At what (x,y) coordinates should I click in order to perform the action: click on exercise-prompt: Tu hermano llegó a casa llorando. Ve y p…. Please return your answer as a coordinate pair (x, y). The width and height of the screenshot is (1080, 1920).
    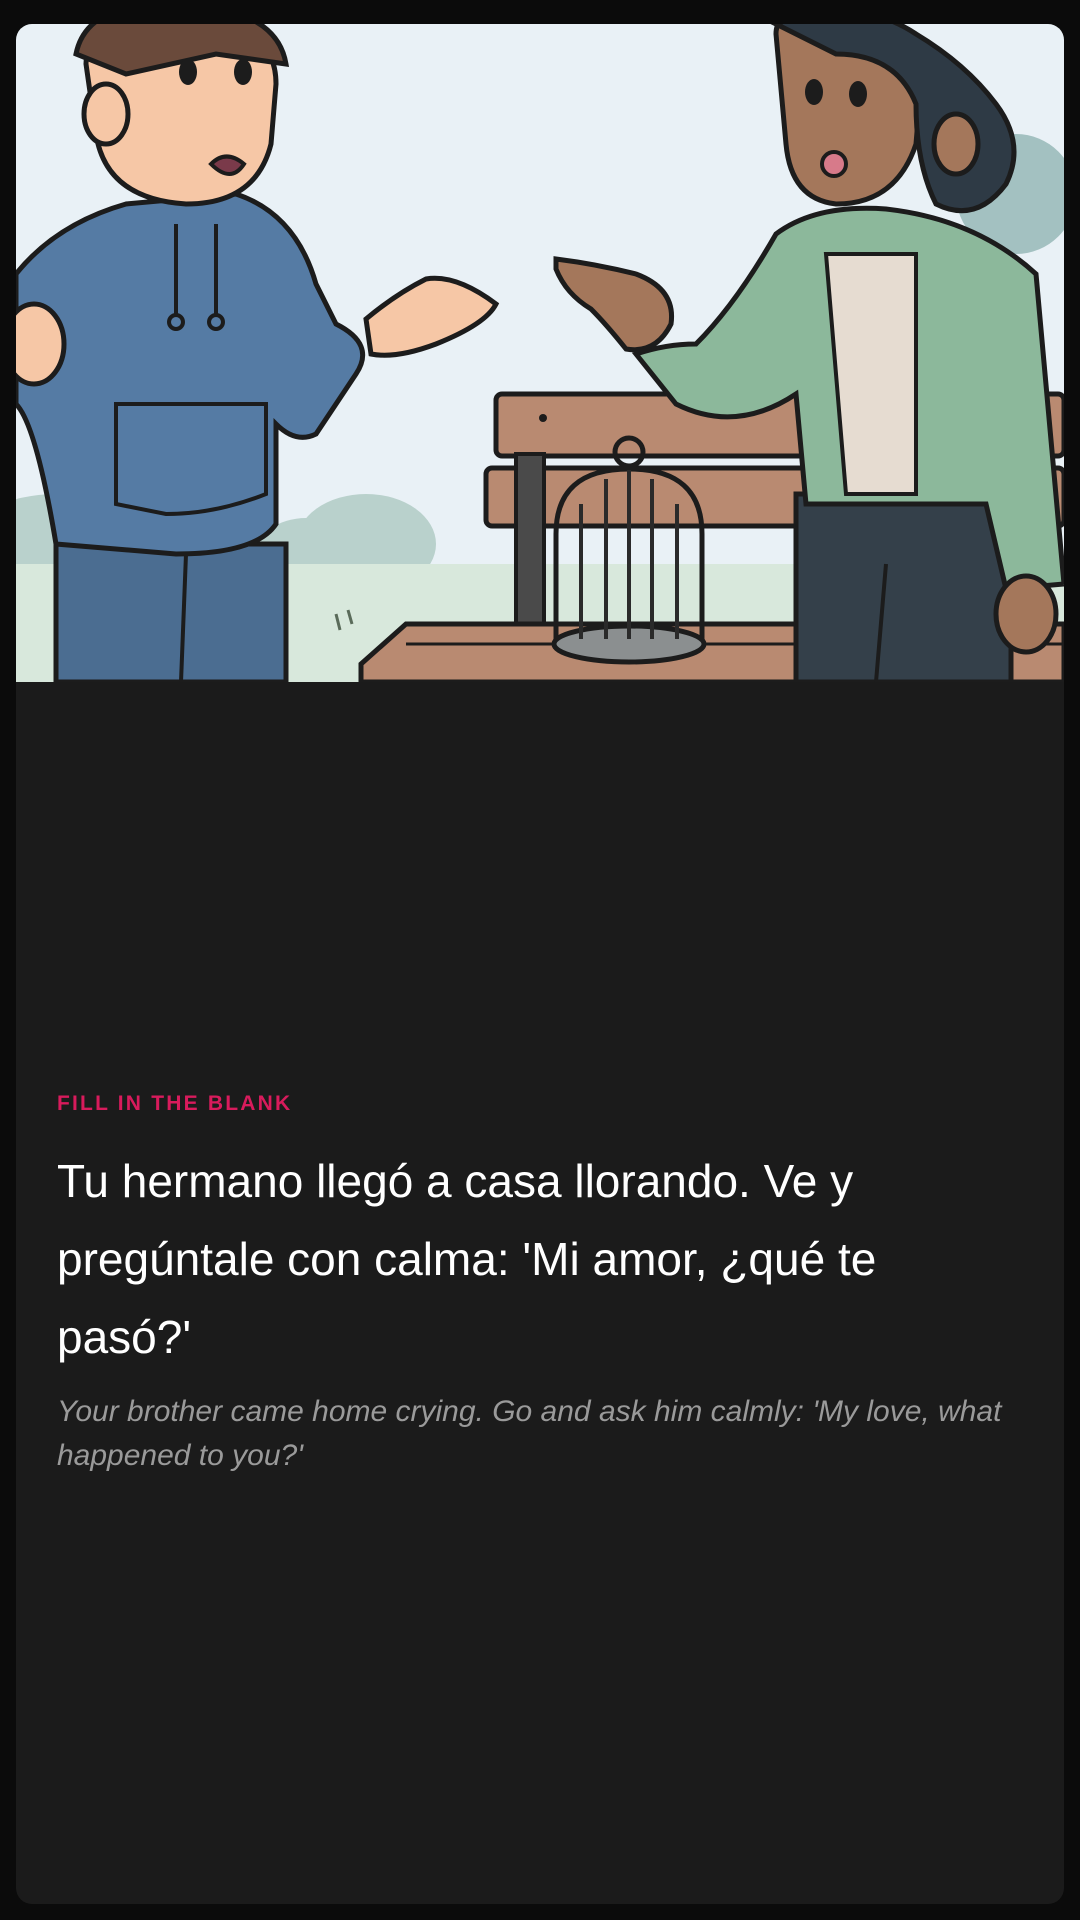
    Looking at the image, I should click on (467, 1259).